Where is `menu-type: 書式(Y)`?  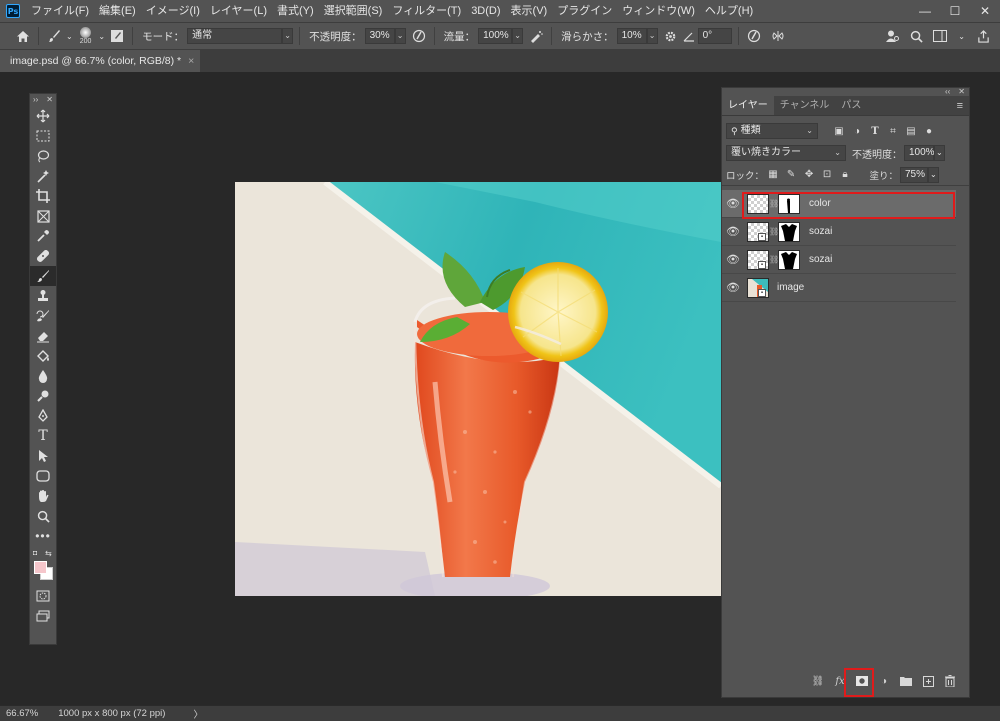
menu-type: 書式(Y) is located at coordinates (295, 11).